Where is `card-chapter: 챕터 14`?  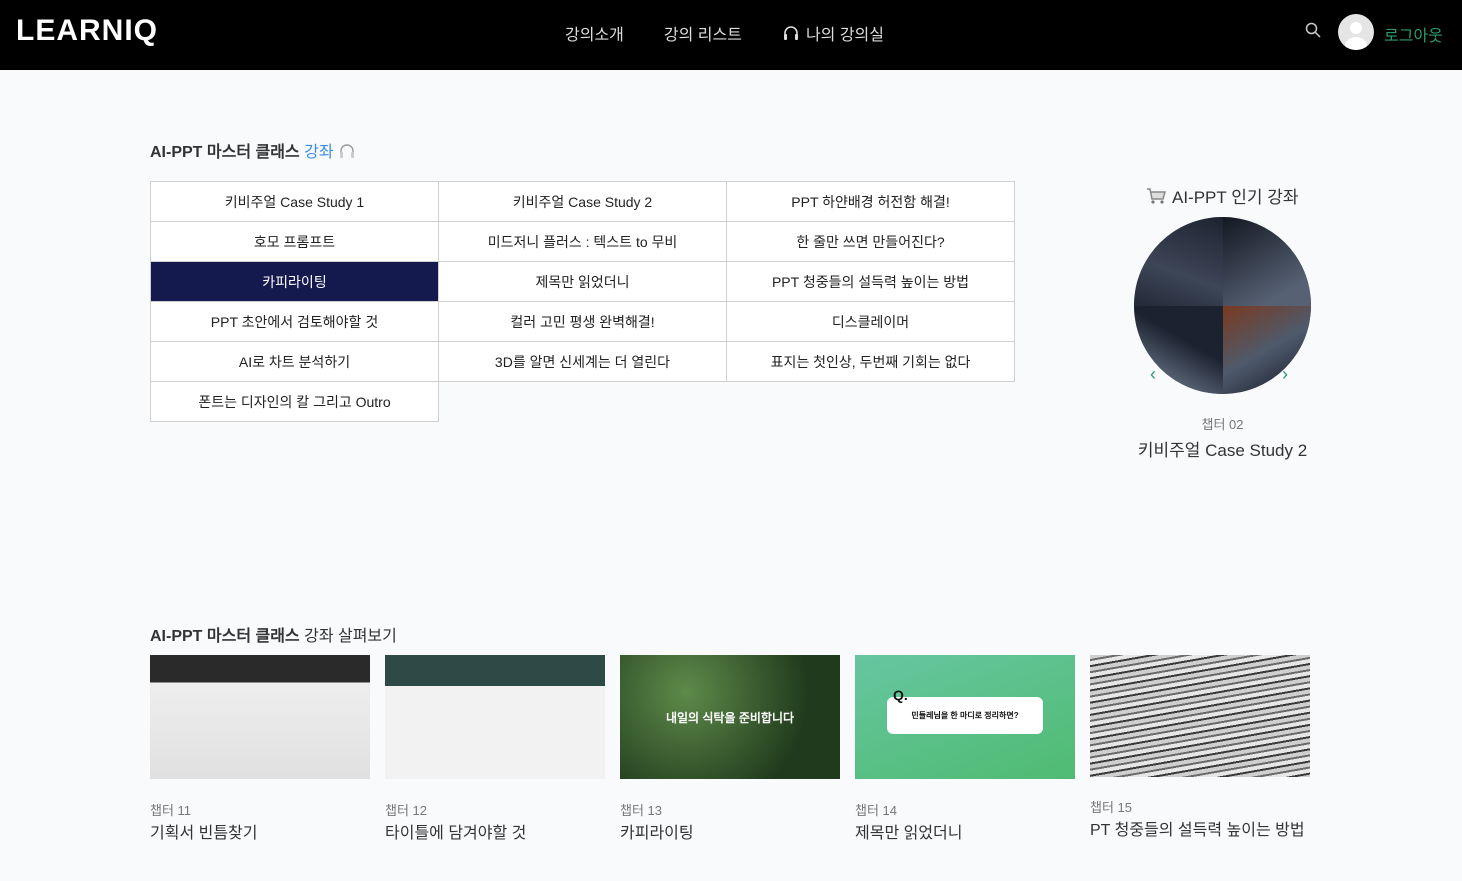
card-chapter: 챕터 14 is located at coordinates (876, 810).